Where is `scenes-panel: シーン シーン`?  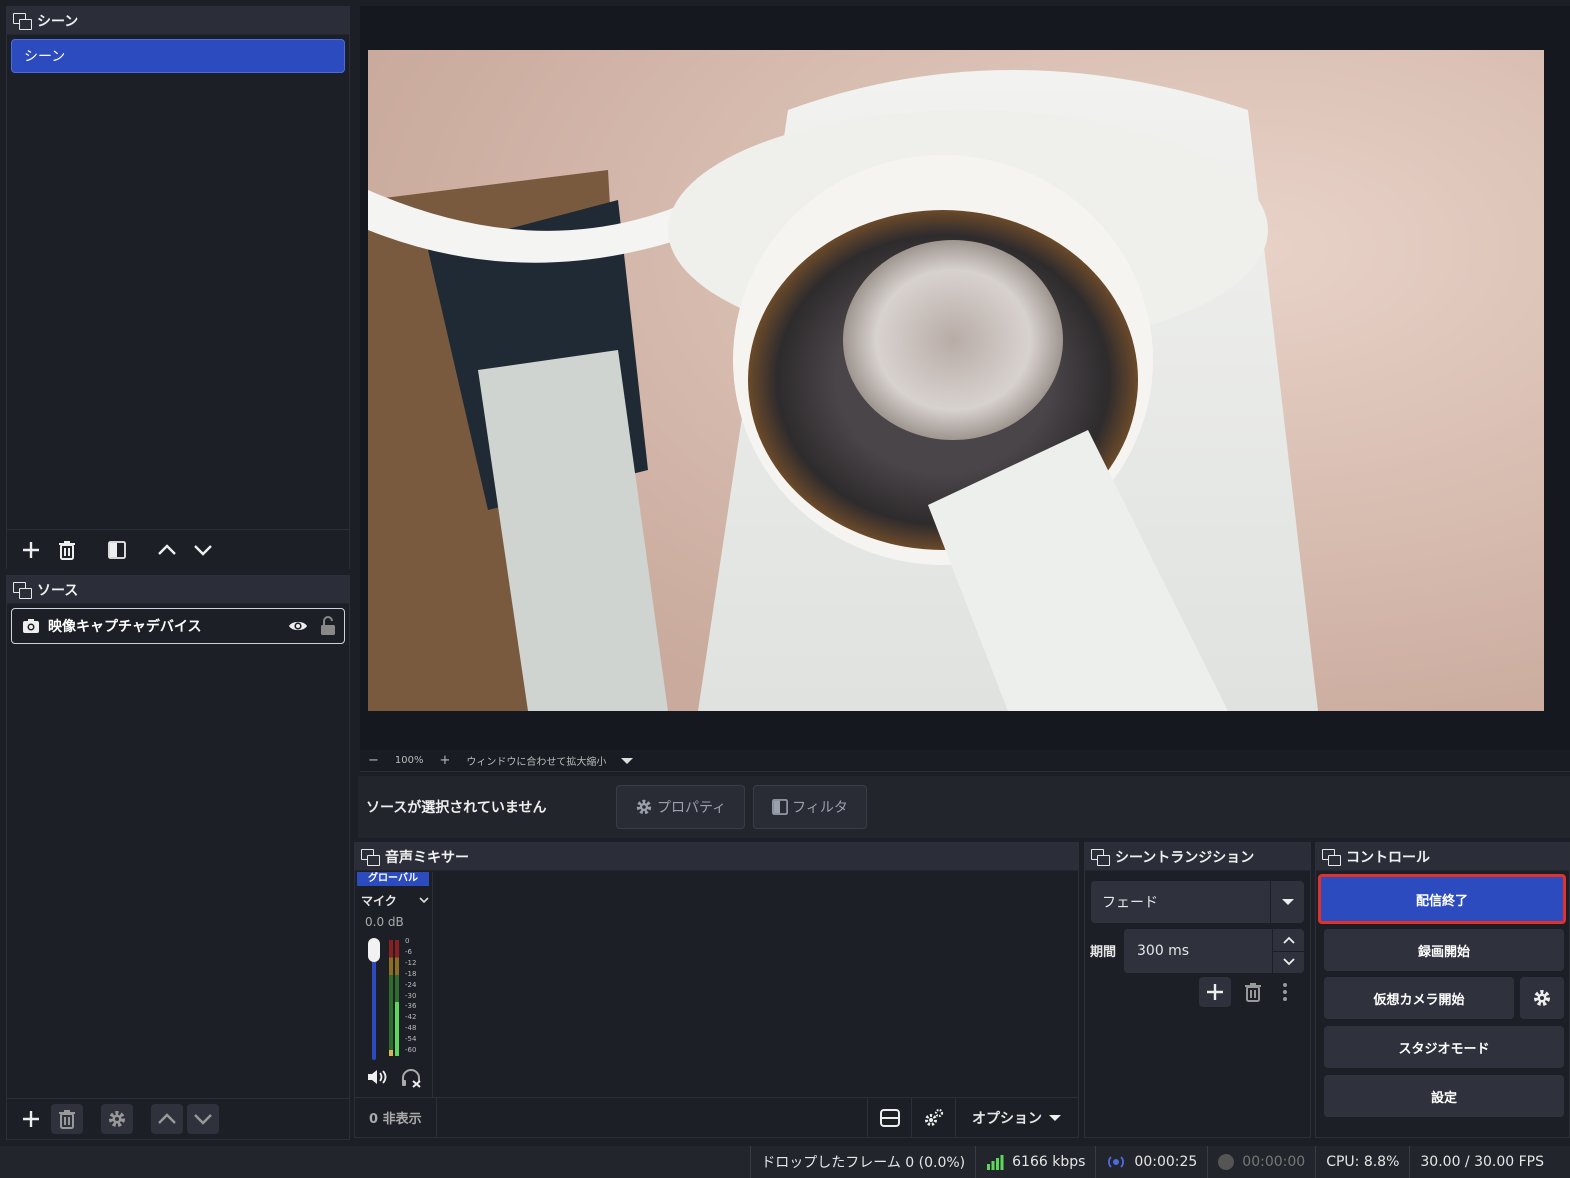
scenes-panel: シーン シーン is located at coordinates (178, 287).